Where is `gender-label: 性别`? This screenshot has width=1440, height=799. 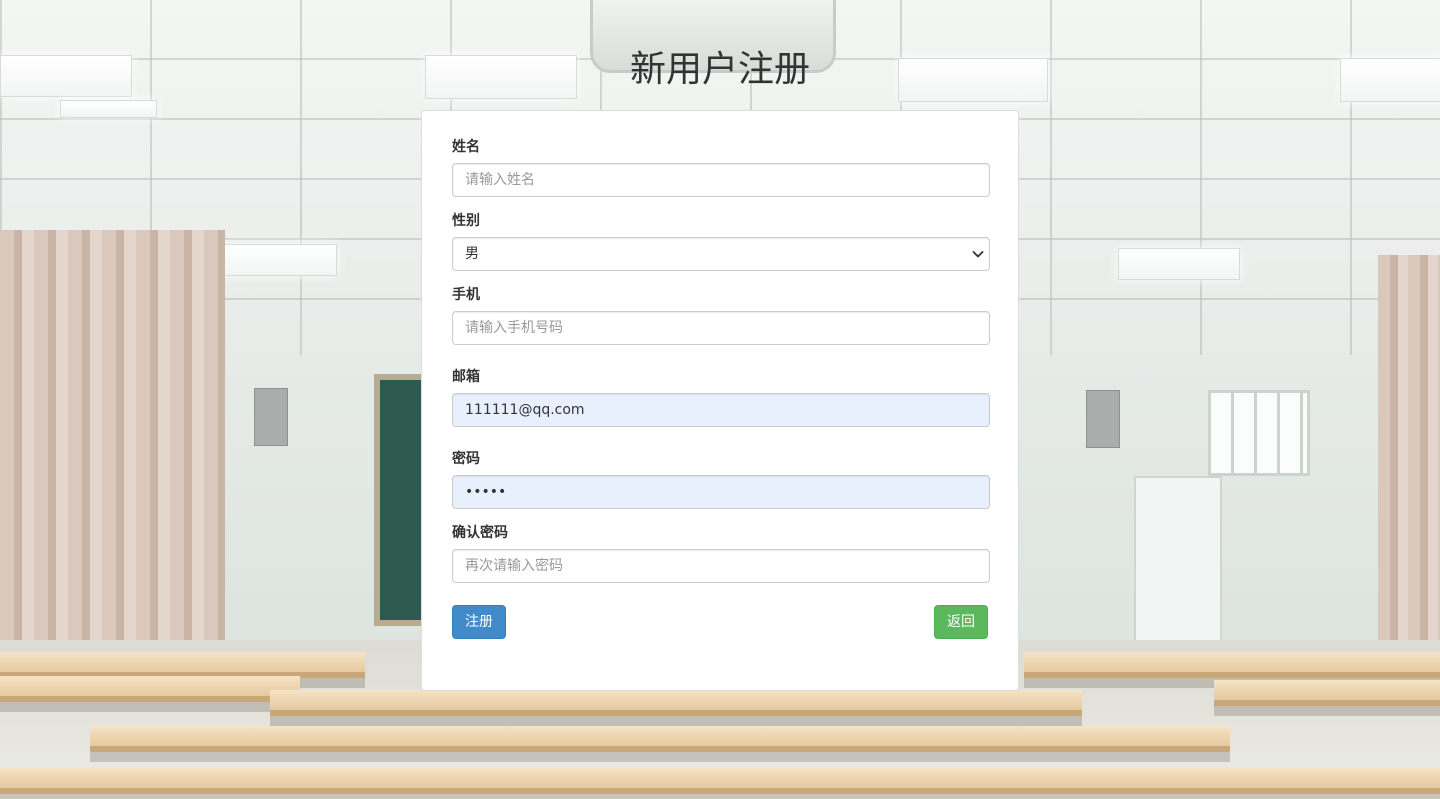
gender-label: 性别 is located at coordinates (466, 221).